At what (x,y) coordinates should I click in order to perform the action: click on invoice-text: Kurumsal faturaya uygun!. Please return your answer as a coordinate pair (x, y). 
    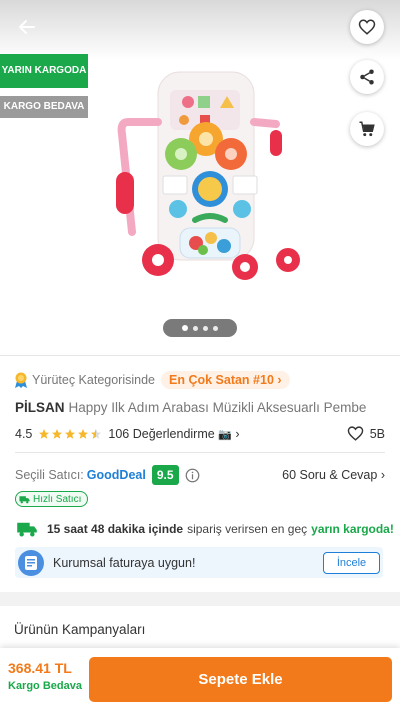
    Looking at the image, I should click on (124, 562).